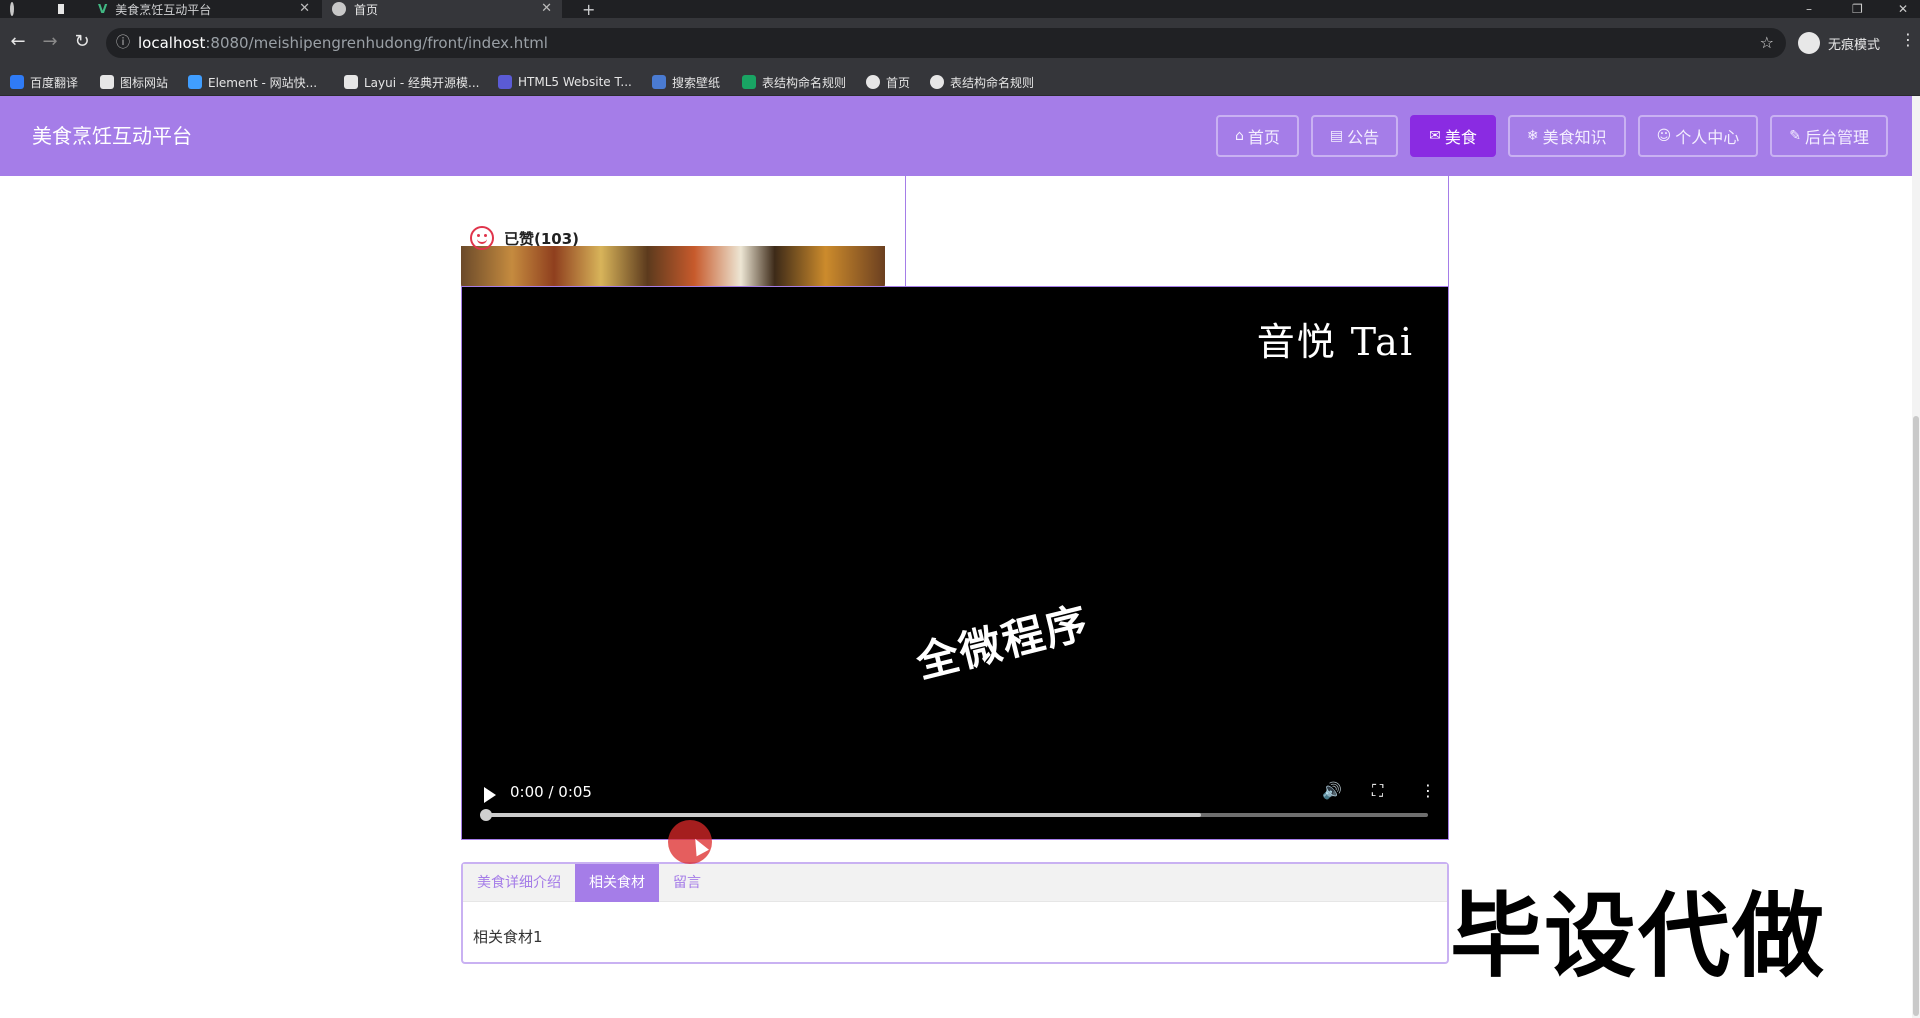  I want to click on nav-announcement: ▤ 公告, so click(1354, 136).